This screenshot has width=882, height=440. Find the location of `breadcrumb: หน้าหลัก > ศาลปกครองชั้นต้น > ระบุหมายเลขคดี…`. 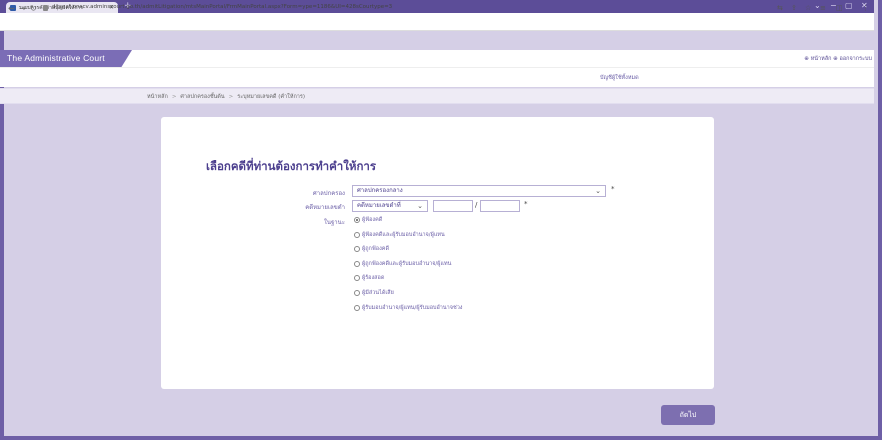

breadcrumb: หน้าหลัก > ศาลปกครองชั้นต้น > ระบุหมายเลขคดี… is located at coordinates (226, 97).